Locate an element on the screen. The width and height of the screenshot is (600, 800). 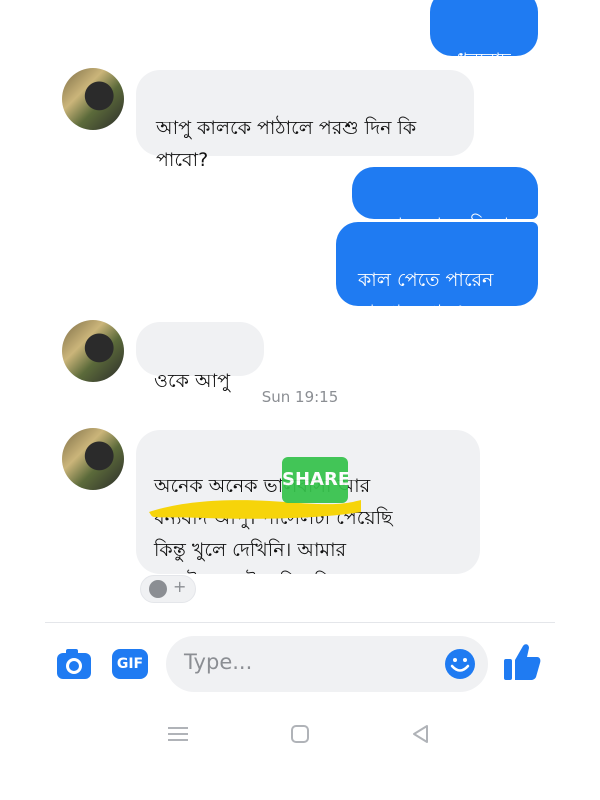
menu-button is located at coordinates (178, 734).